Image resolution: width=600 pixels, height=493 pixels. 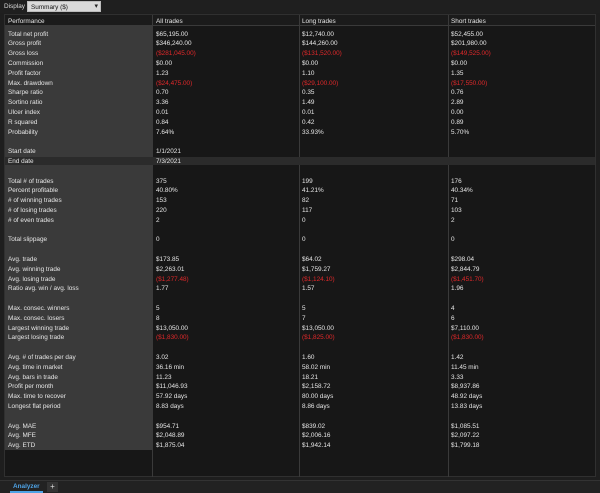 I want to click on header-performance: Performance, so click(x=26, y=21).